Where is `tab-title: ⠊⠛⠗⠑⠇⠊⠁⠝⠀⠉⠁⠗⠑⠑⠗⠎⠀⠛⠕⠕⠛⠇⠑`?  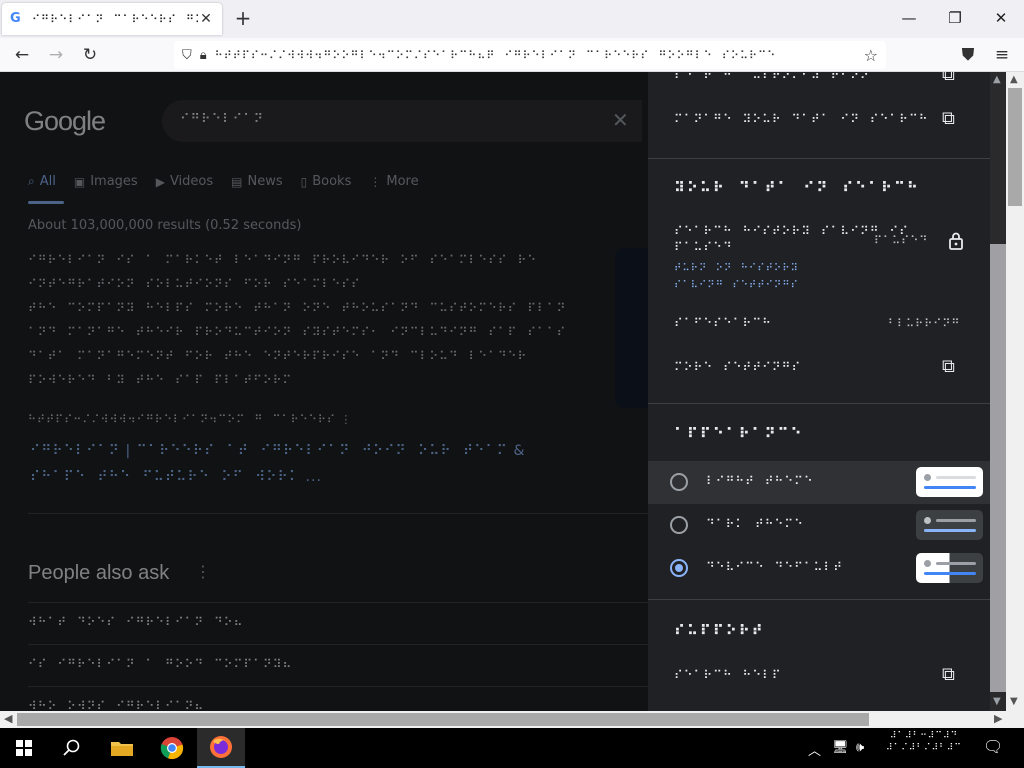 tab-title: ⠊⠛⠗⠑⠇⠊⠁⠝⠀⠉⠁⠗⠑⠑⠗⠎⠀⠛⠕⠕⠛⠇⠑ is located at coordinates (115, 19).